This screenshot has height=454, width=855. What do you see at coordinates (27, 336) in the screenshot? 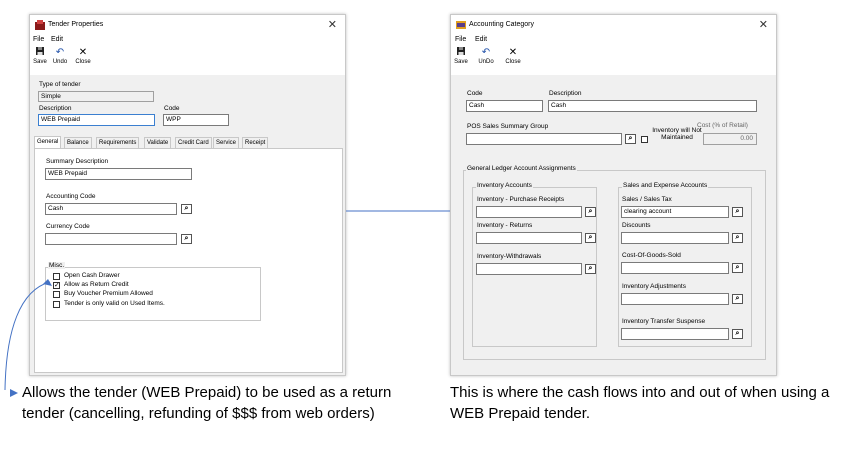
I see `connector-curve-checkbox` at bounding box center [27, 336].